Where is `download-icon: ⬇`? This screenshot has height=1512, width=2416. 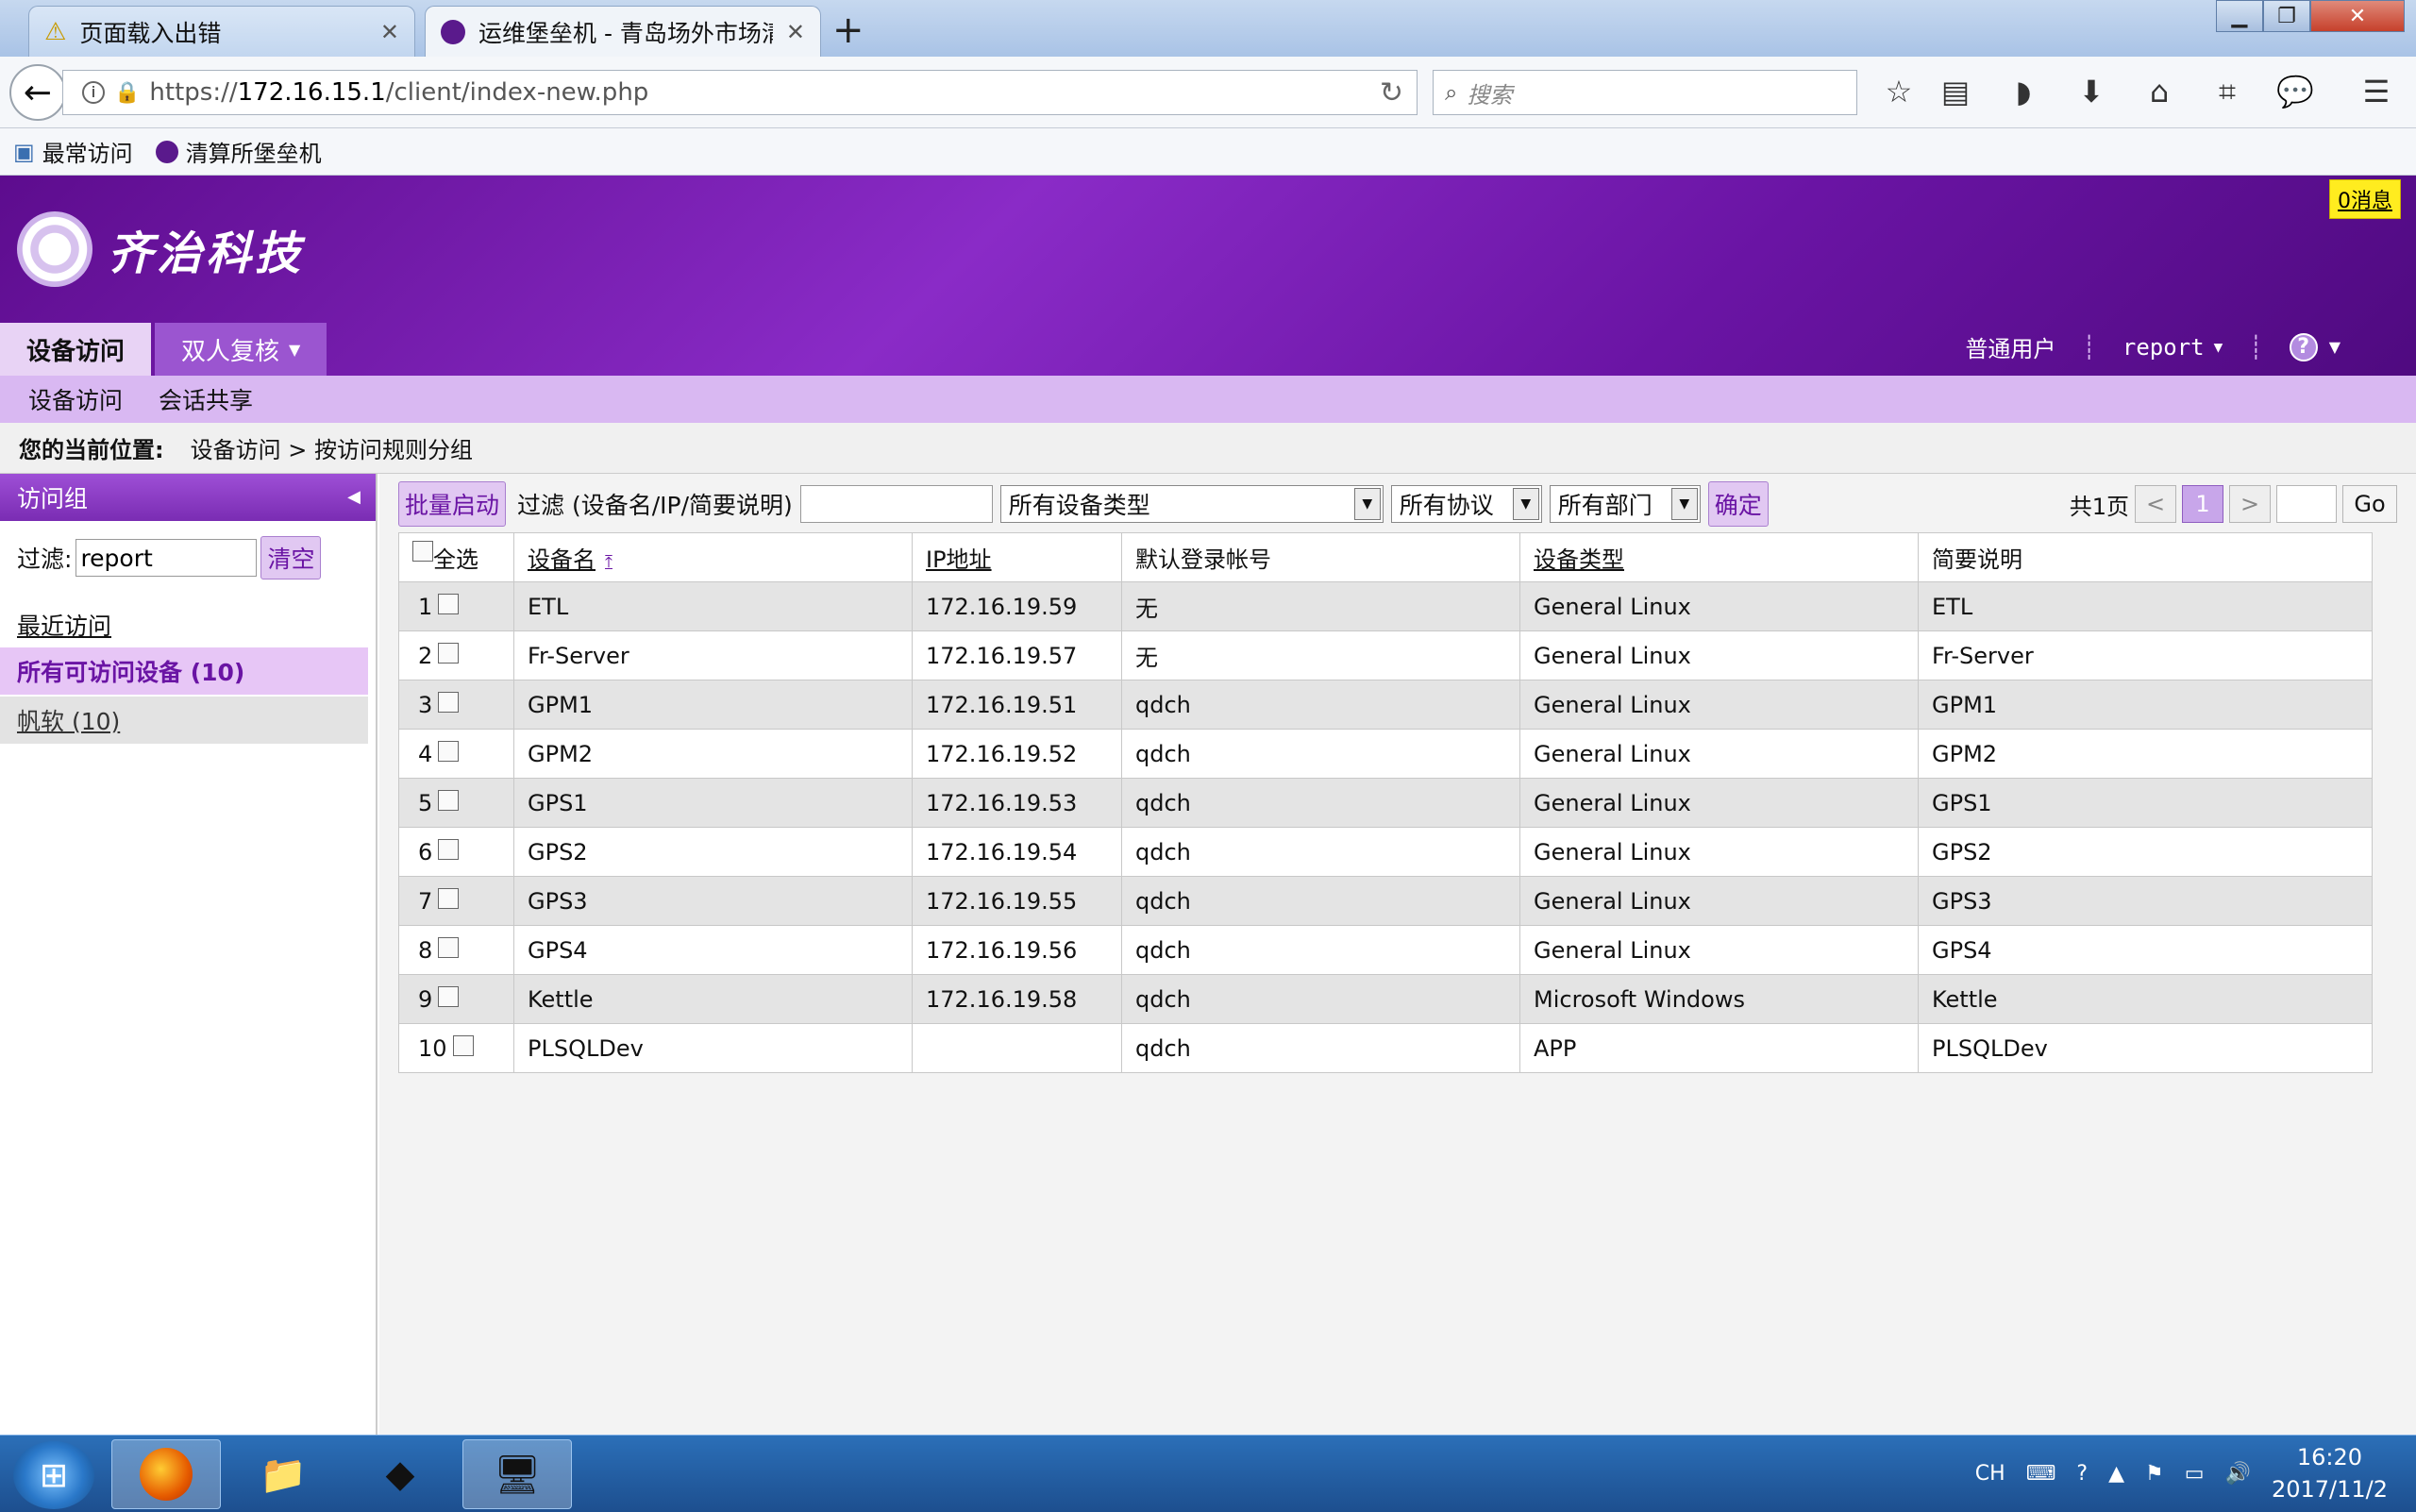
download-icon: ⬇ is located at coordinates (2091, 91).